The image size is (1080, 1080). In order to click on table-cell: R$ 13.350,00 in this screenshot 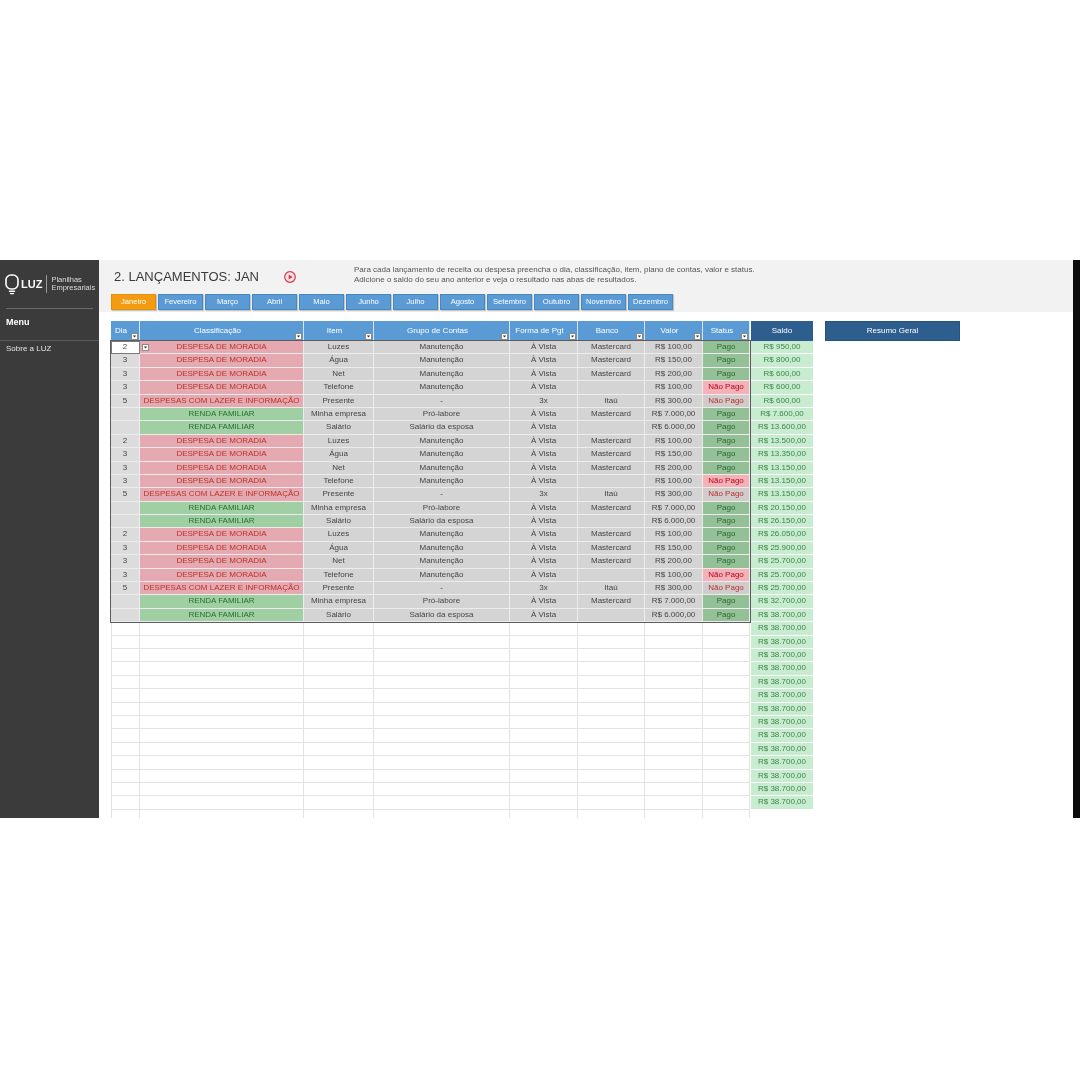, I will do `click(782, 455)`.